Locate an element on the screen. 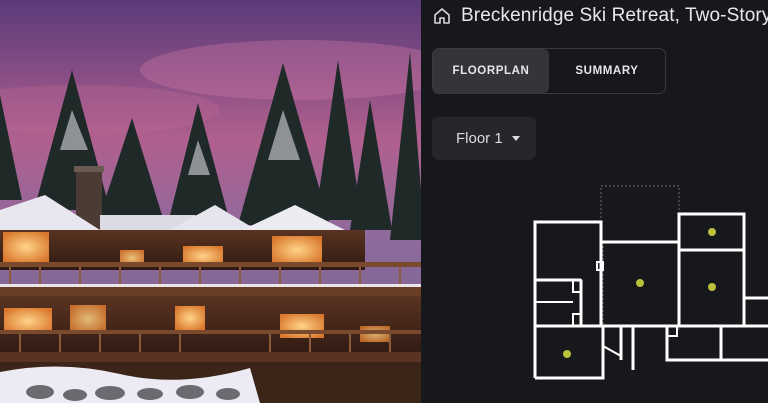  tab-summary: SUMMARY is located at coordinates (607, 71).